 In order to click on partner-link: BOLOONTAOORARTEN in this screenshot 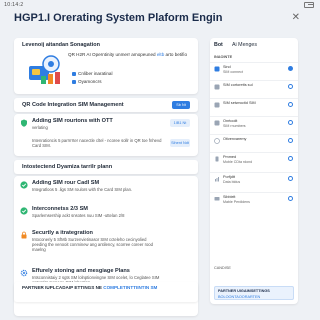, I will do `click(239, 297)`.